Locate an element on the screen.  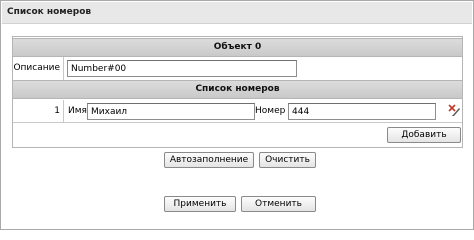
list-item: 1 Имя Номер is located at coordinates (237, 111).